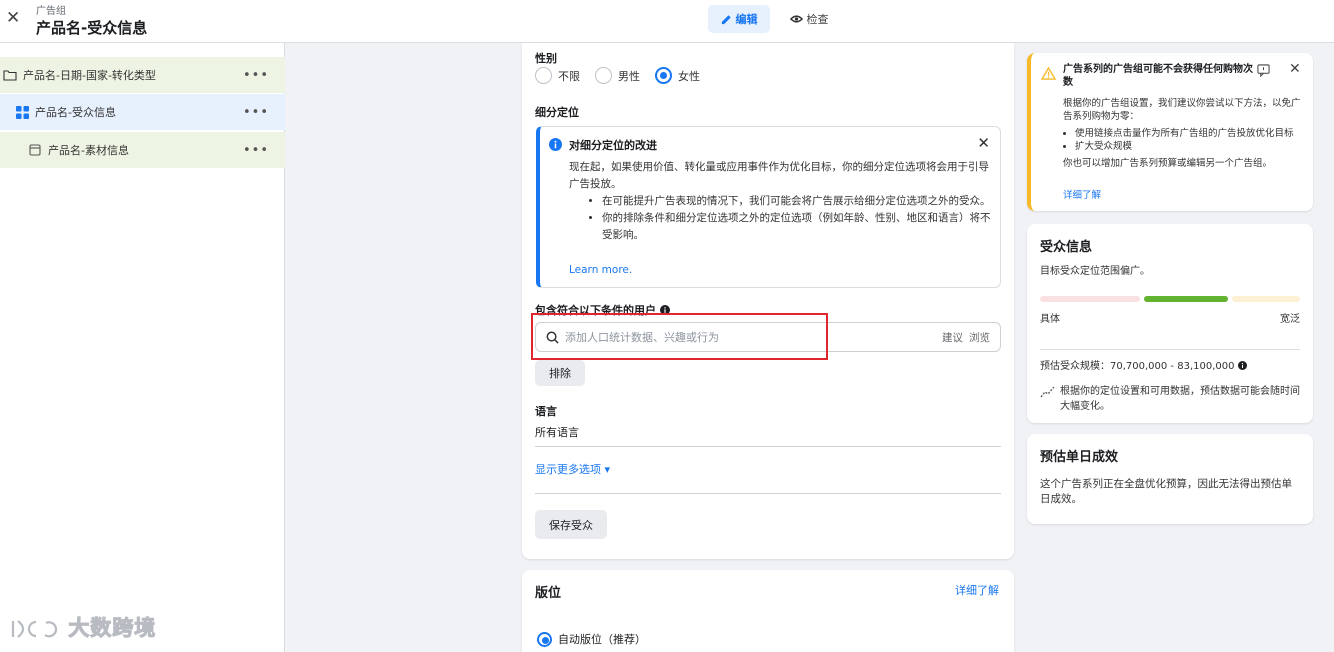 This screenshot has height=652, width=1334. I want to click on language-label: 语言, so click(546, 411).